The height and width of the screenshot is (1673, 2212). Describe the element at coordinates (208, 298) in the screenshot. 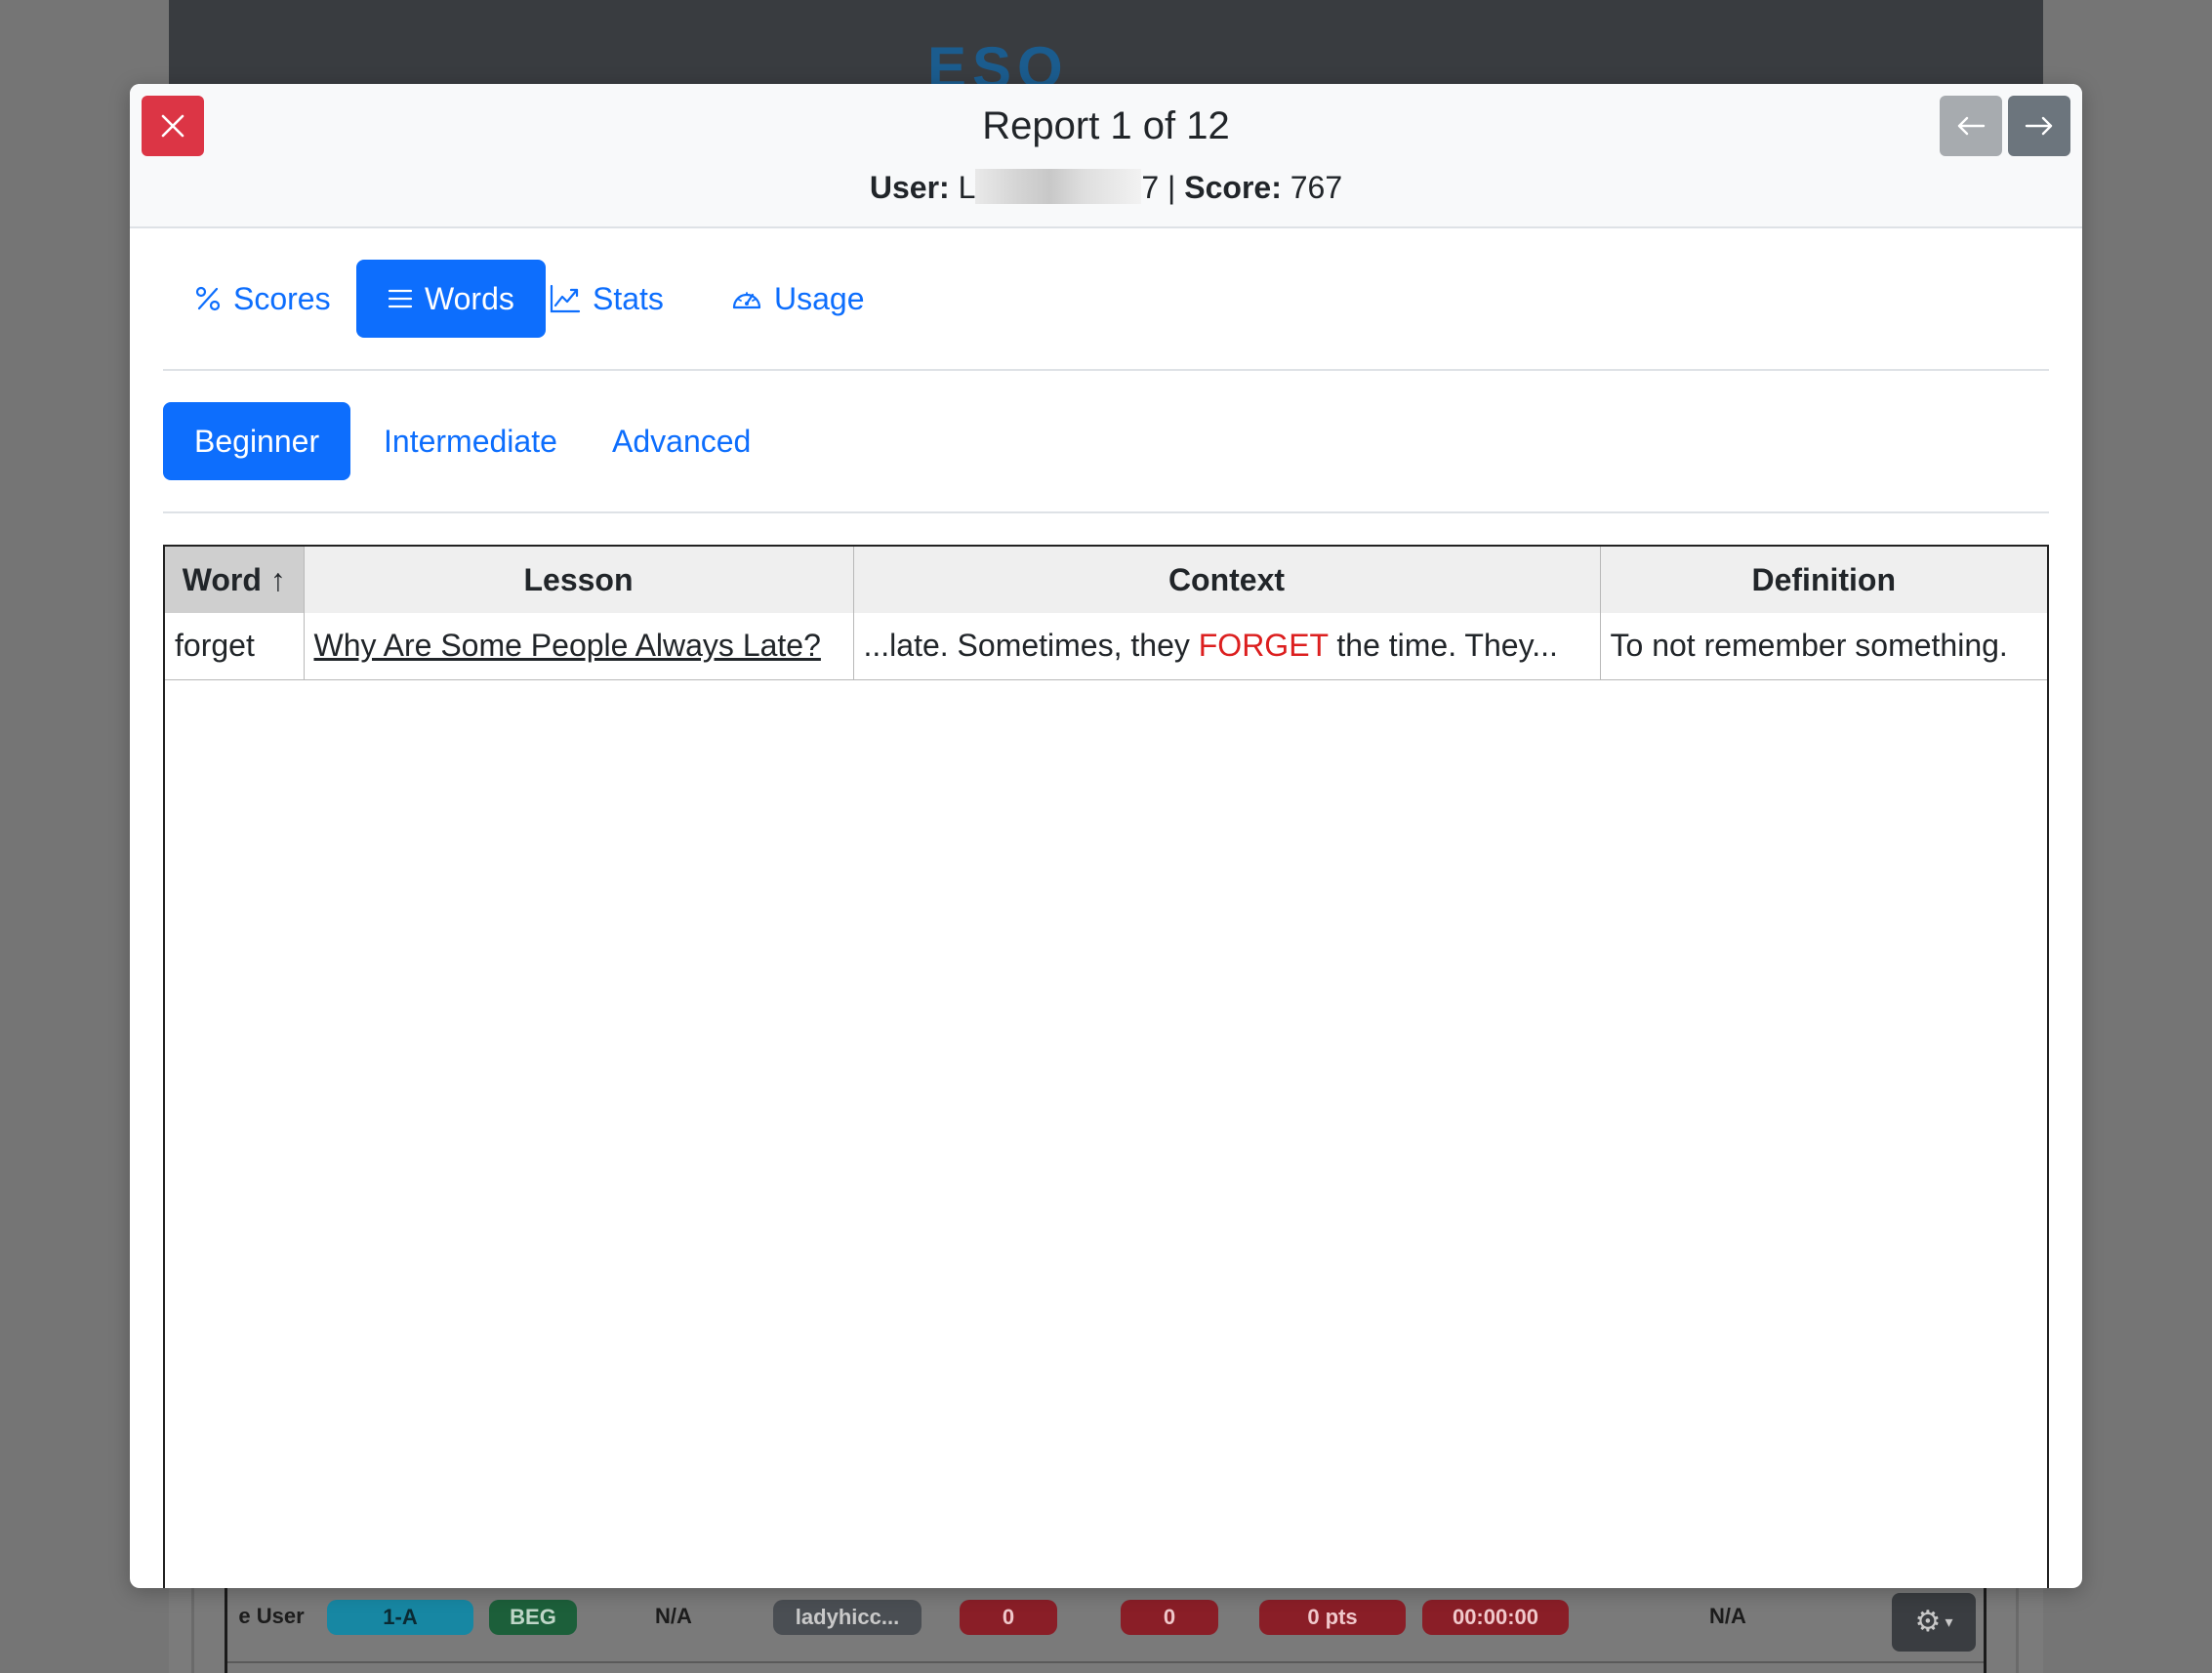

I see `percent-icon` at that location.